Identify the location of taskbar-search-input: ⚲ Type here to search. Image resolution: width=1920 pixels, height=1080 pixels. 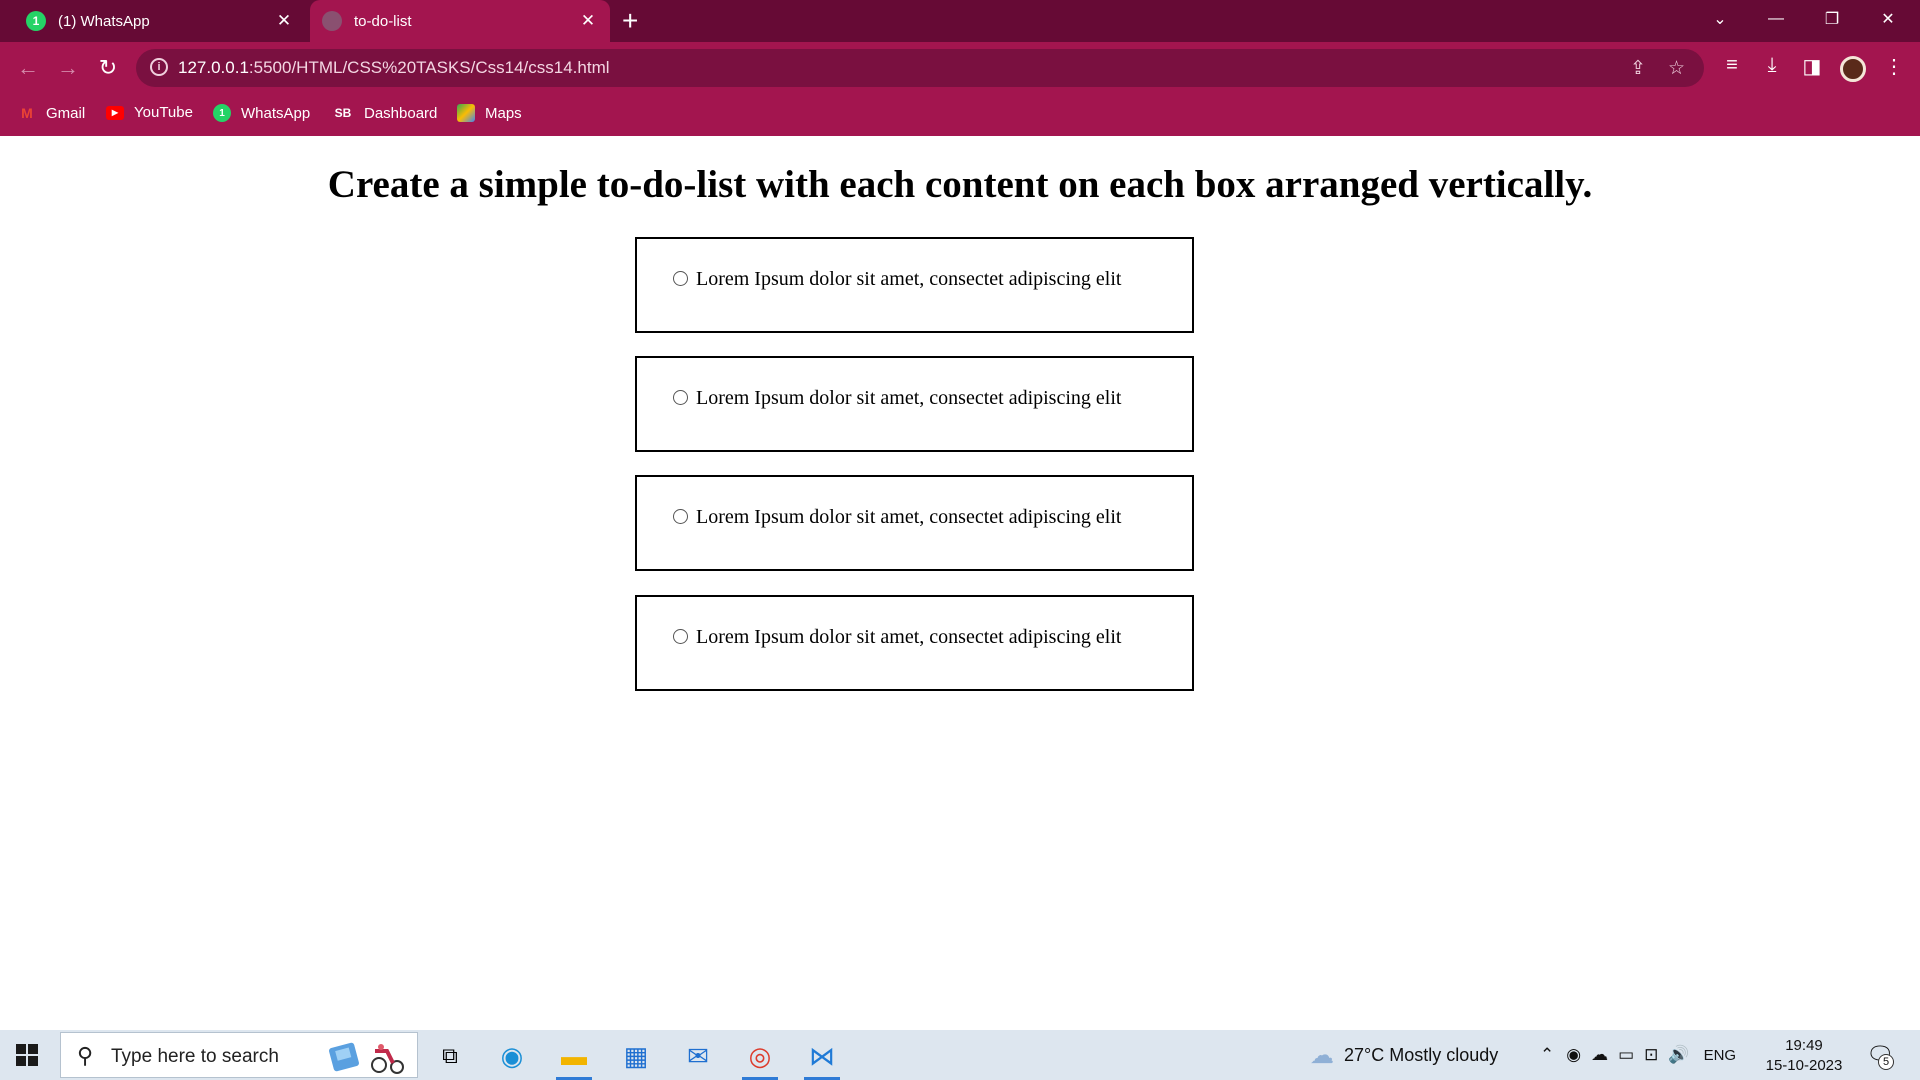
(239, 1055).